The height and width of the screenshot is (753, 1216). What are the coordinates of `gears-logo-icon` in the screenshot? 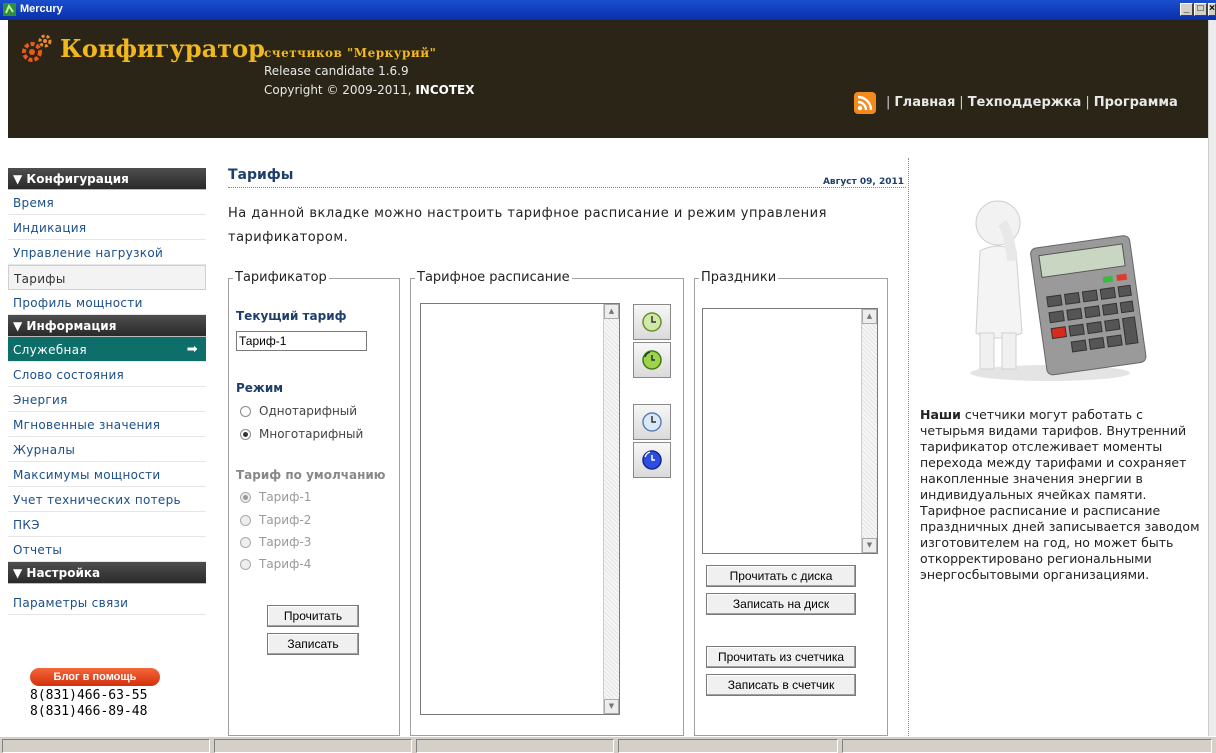 It's located at (37, 48).